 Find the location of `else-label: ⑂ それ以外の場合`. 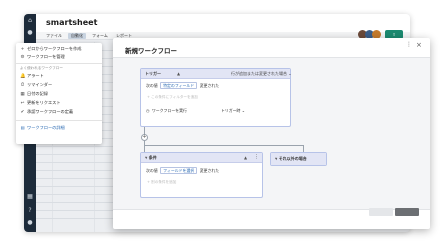

else-label: ⑂ それ以外の場合 is located at coordinates (291, 158).